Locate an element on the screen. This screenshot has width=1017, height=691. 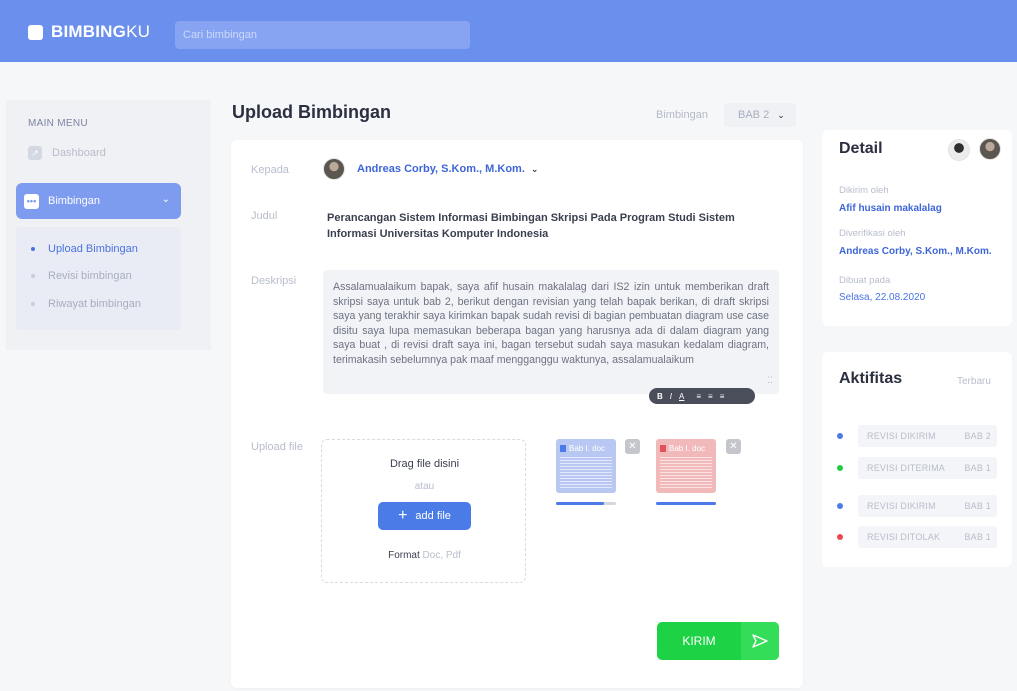
upload-label: Upload file is located at coordinates (277, 447).